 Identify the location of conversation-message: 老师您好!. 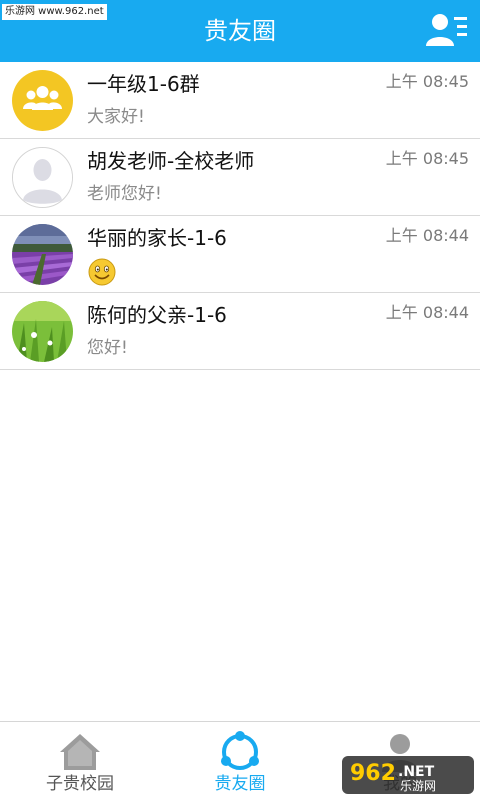
(124, 194).